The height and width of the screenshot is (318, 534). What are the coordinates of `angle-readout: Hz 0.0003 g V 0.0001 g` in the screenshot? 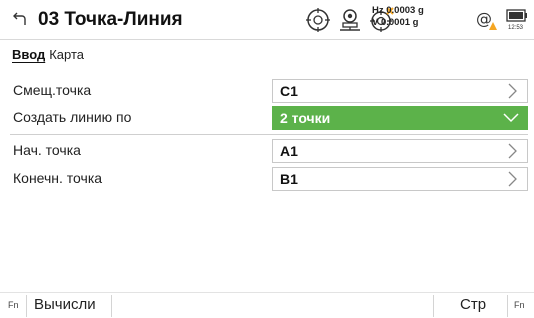 It's located at (398, 17).